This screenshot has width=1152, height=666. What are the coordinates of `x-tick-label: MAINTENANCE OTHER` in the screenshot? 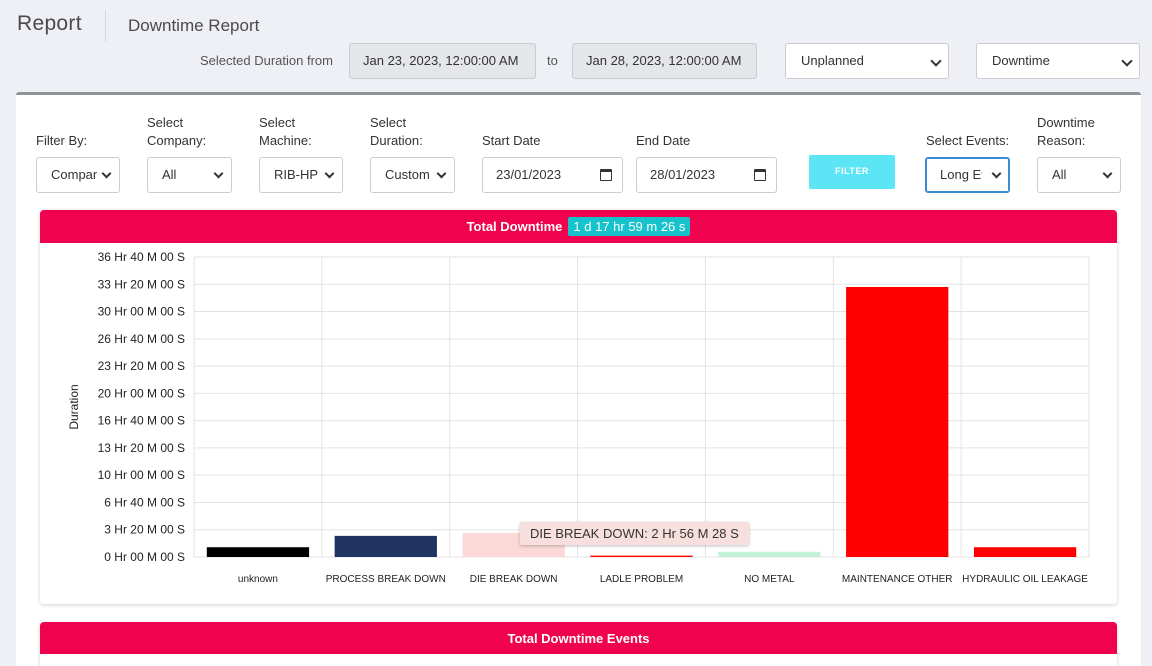 It's located at (897, 579).